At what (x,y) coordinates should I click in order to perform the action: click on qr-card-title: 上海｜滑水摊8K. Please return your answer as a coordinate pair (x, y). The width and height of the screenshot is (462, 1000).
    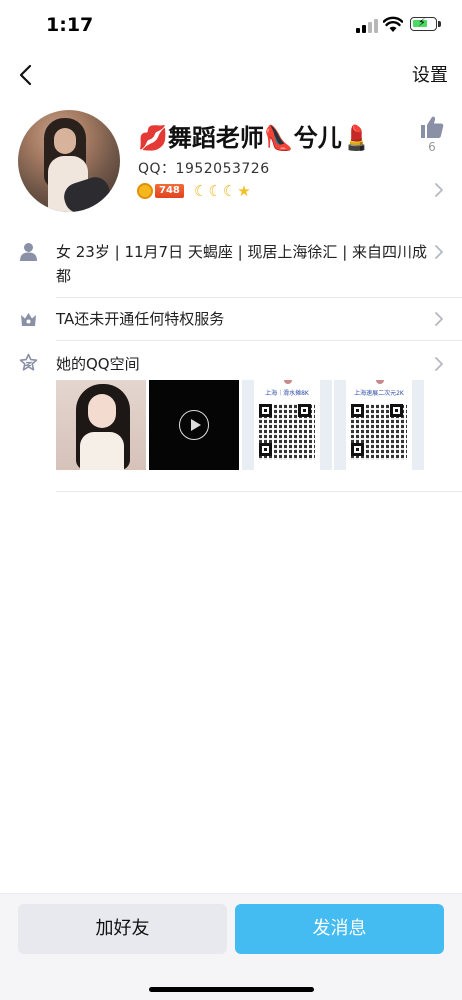
    Looking at the image, I should click on (287, 393).